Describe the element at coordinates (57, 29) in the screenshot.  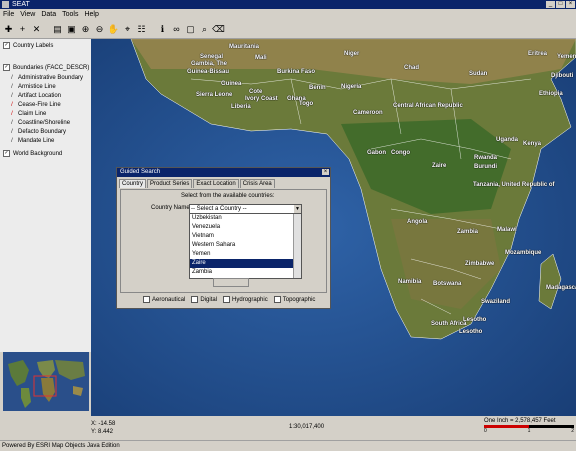
I see `print-icon: ▤` at that location.